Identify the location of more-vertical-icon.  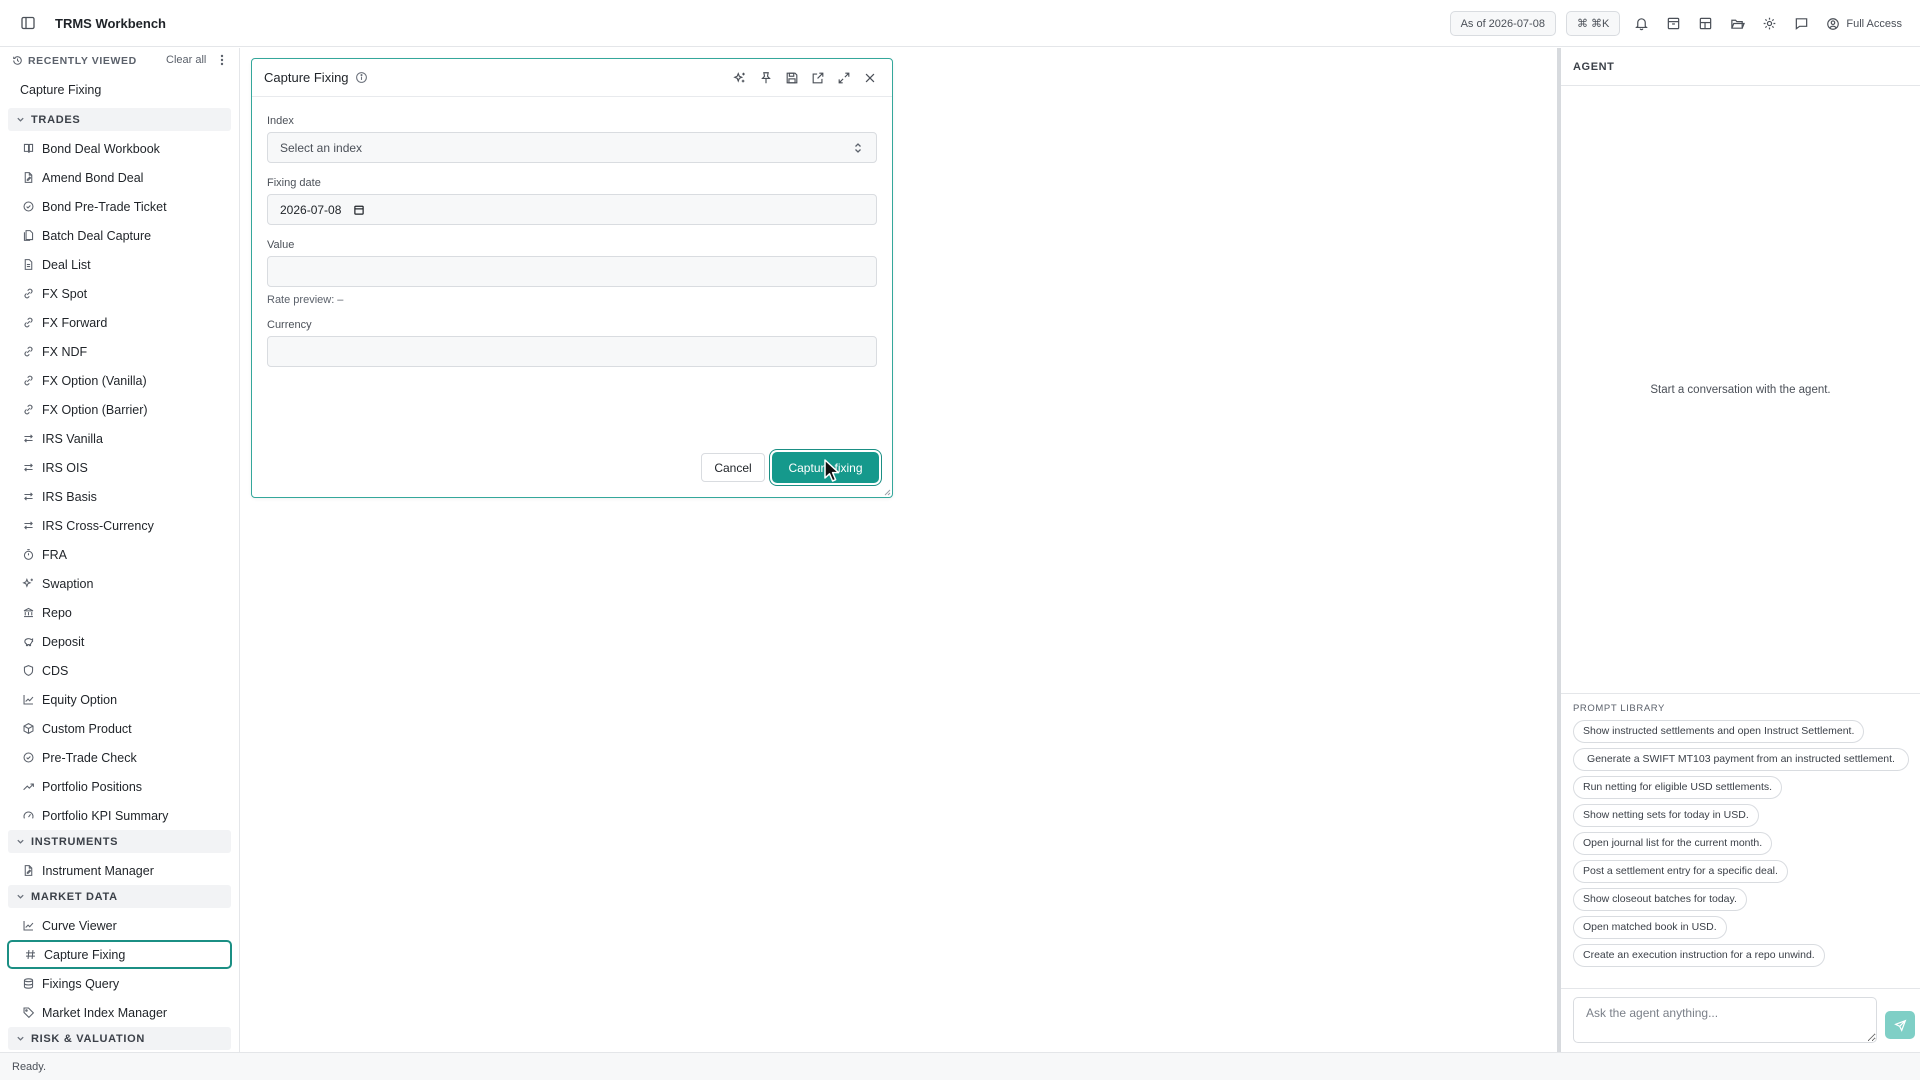
(222, 60).